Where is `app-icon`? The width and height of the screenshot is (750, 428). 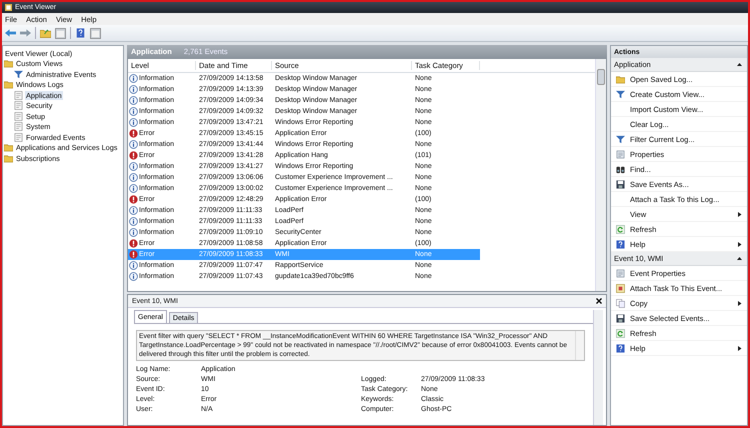
app-icon is located at coordinates (8, 7).